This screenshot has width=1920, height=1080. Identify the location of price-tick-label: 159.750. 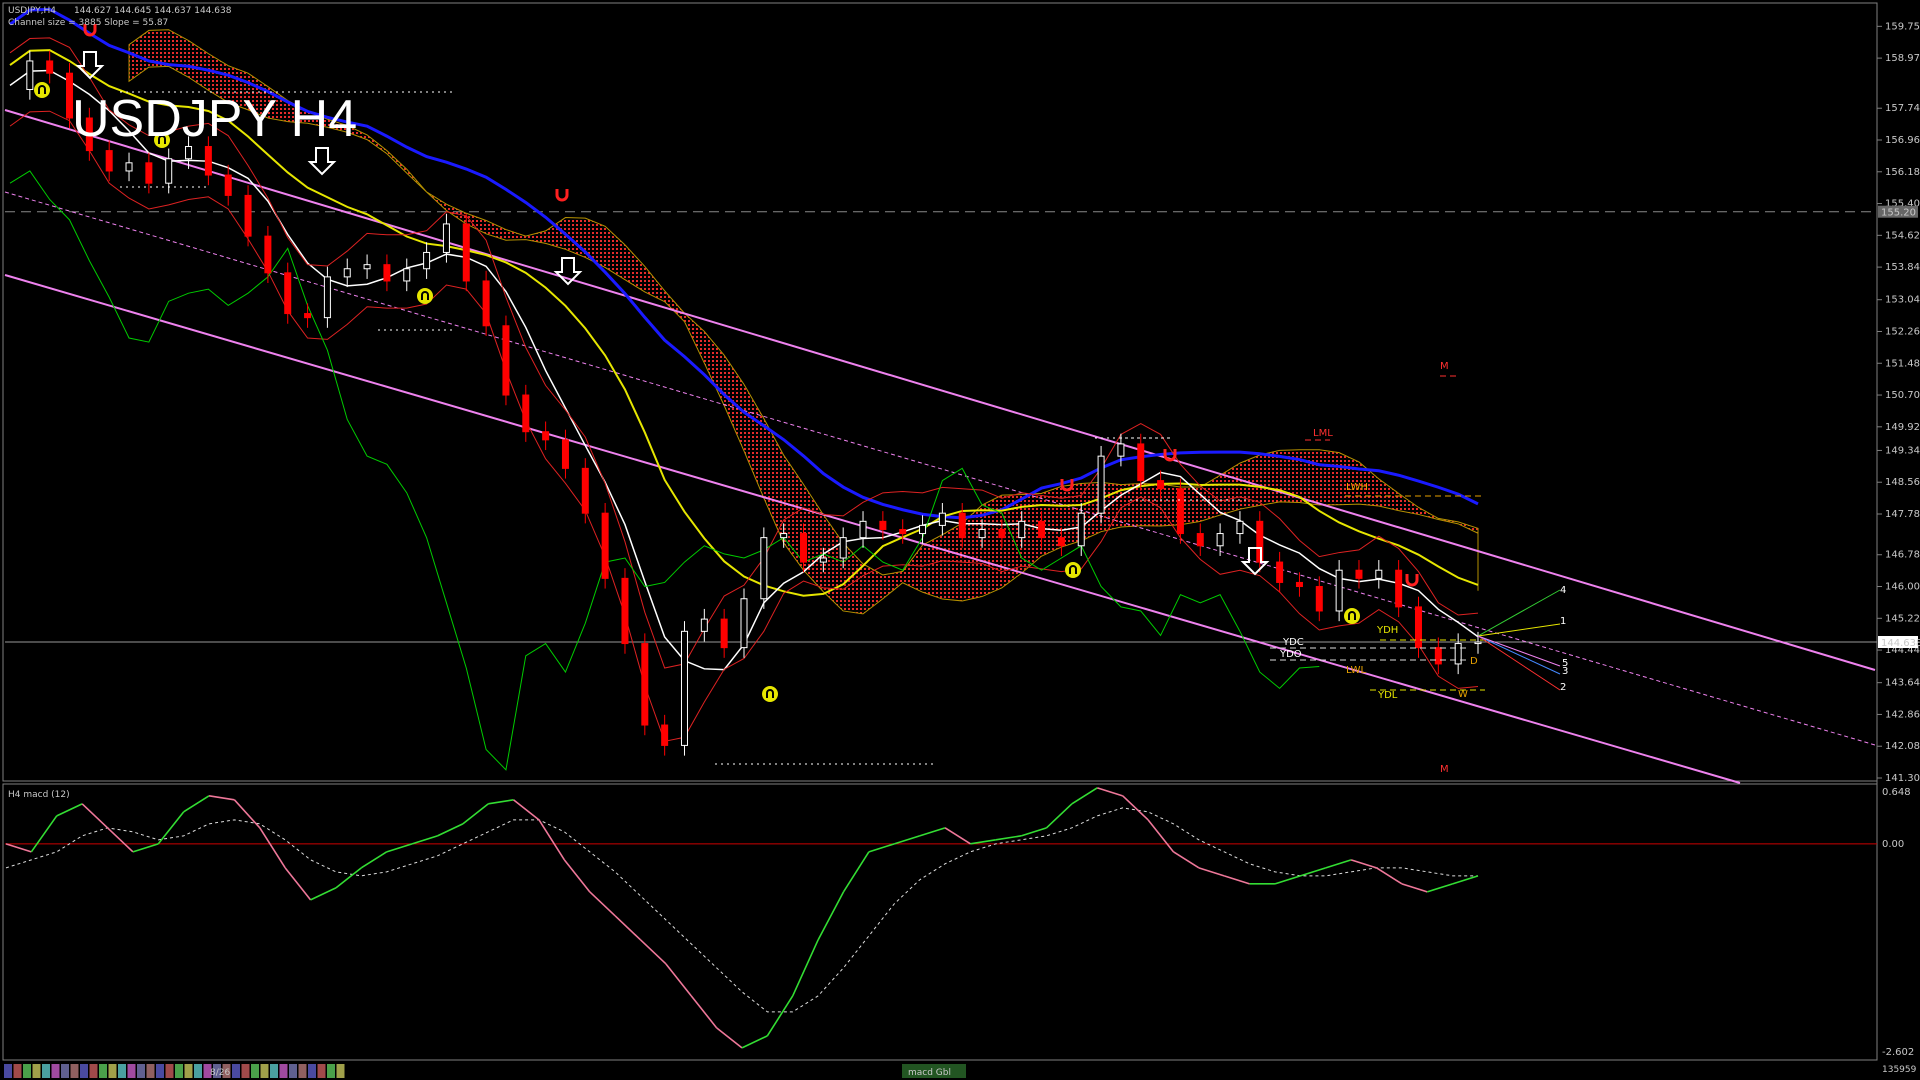
(1902, 26).